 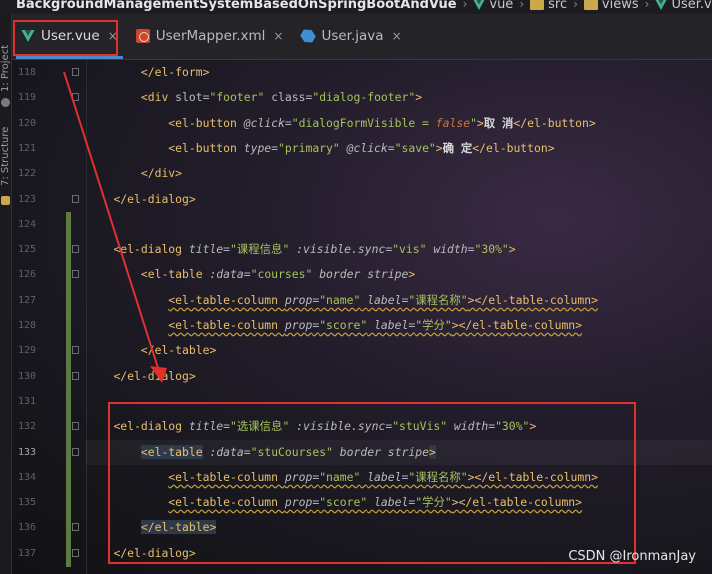 What do you see at coordinates (341, 426) in the screenshot?
I see `code-token: :visible.sync` at bounding box center [341, 426].